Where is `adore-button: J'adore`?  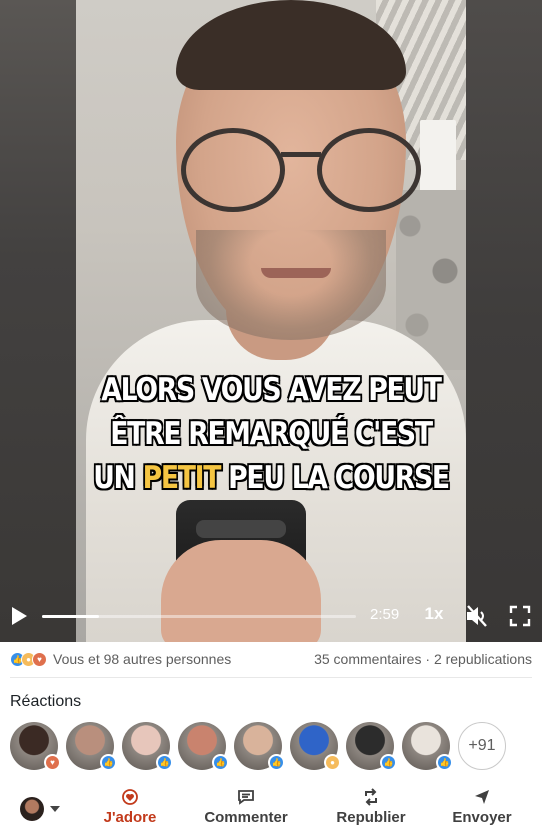 adore-button: J'adore is located at coordinates (130, 810).